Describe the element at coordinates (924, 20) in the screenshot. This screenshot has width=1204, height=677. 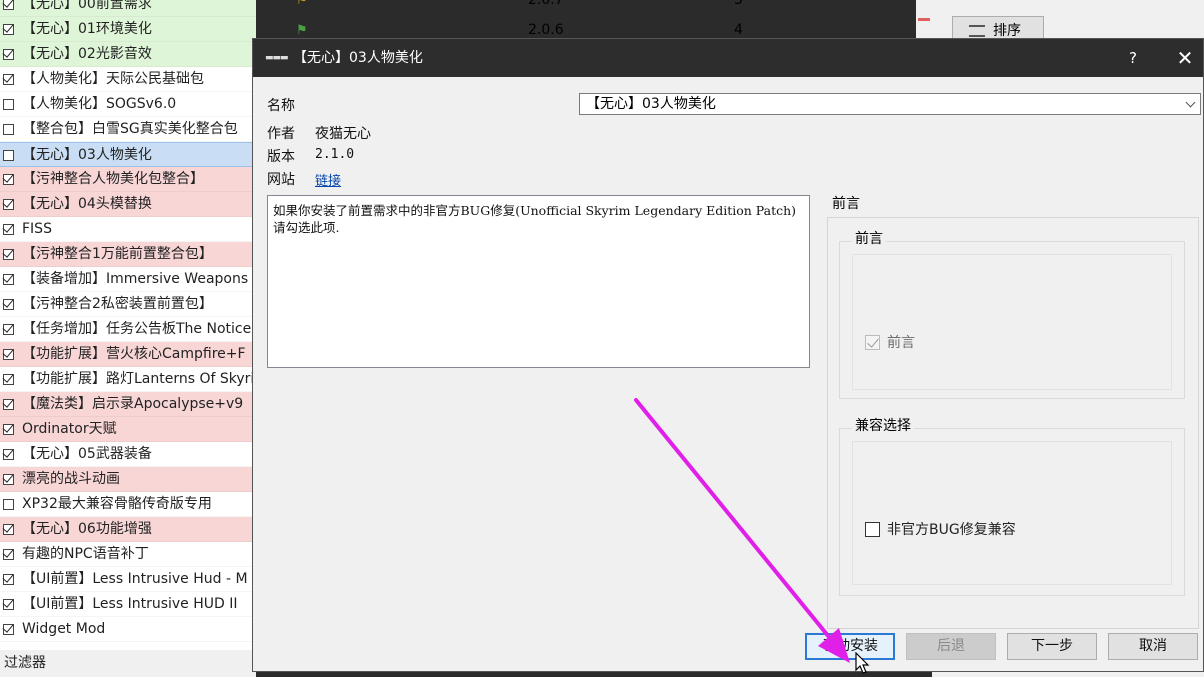
I see `scrollbar` at that location.